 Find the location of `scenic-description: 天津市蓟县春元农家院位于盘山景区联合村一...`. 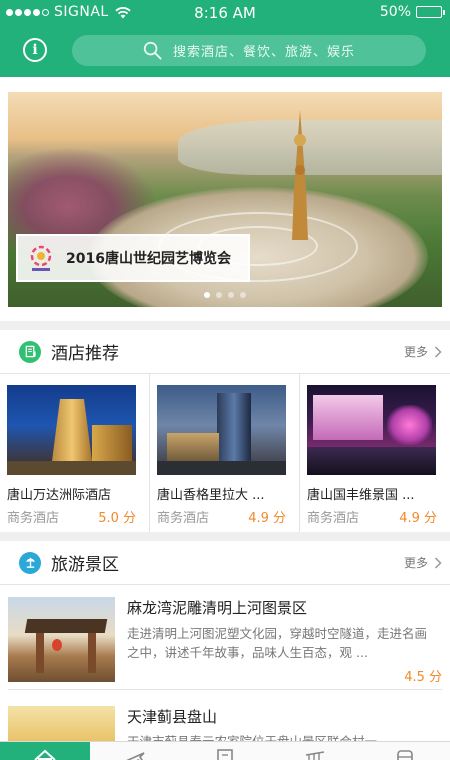

scenic-description: 天津市蓟县春元农家院位于盘山景区联合村一... is located at coordinates (279, 736).